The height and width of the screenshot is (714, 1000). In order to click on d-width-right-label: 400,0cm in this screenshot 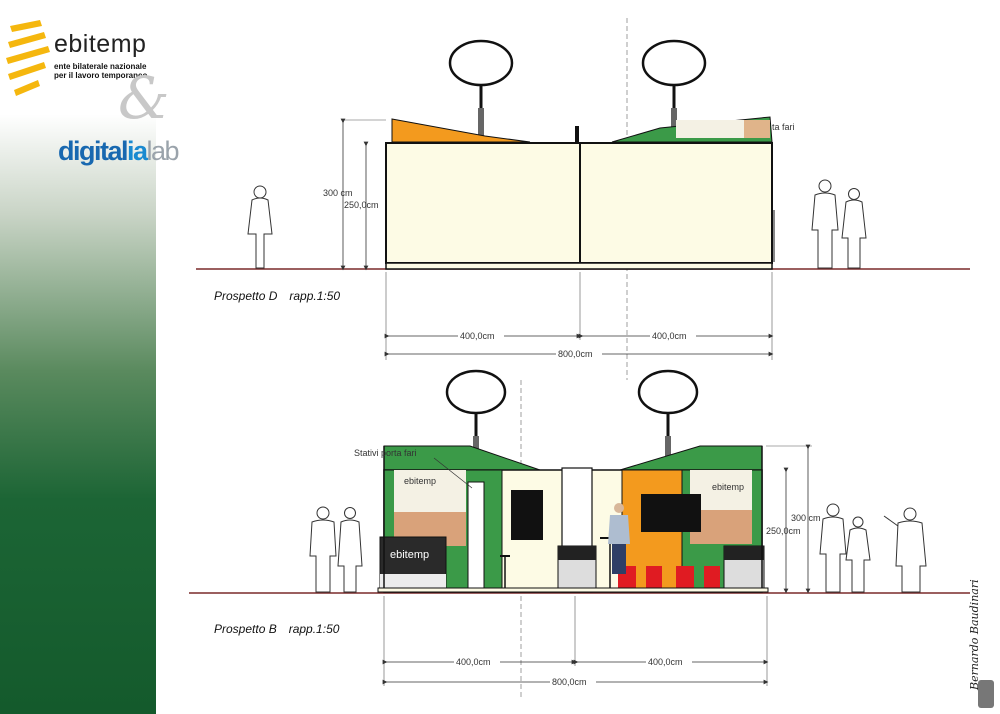, I will do `click(669, 336)`.